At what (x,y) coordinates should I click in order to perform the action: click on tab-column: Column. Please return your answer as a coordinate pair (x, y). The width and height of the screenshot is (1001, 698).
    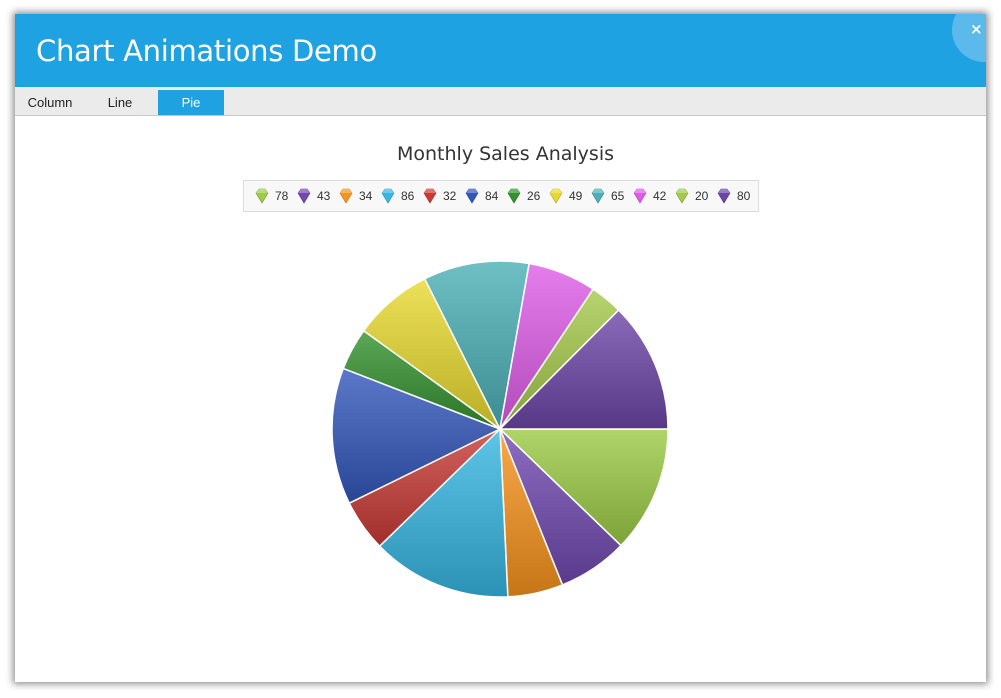
    Looking at the image, I should click on (50, 102).